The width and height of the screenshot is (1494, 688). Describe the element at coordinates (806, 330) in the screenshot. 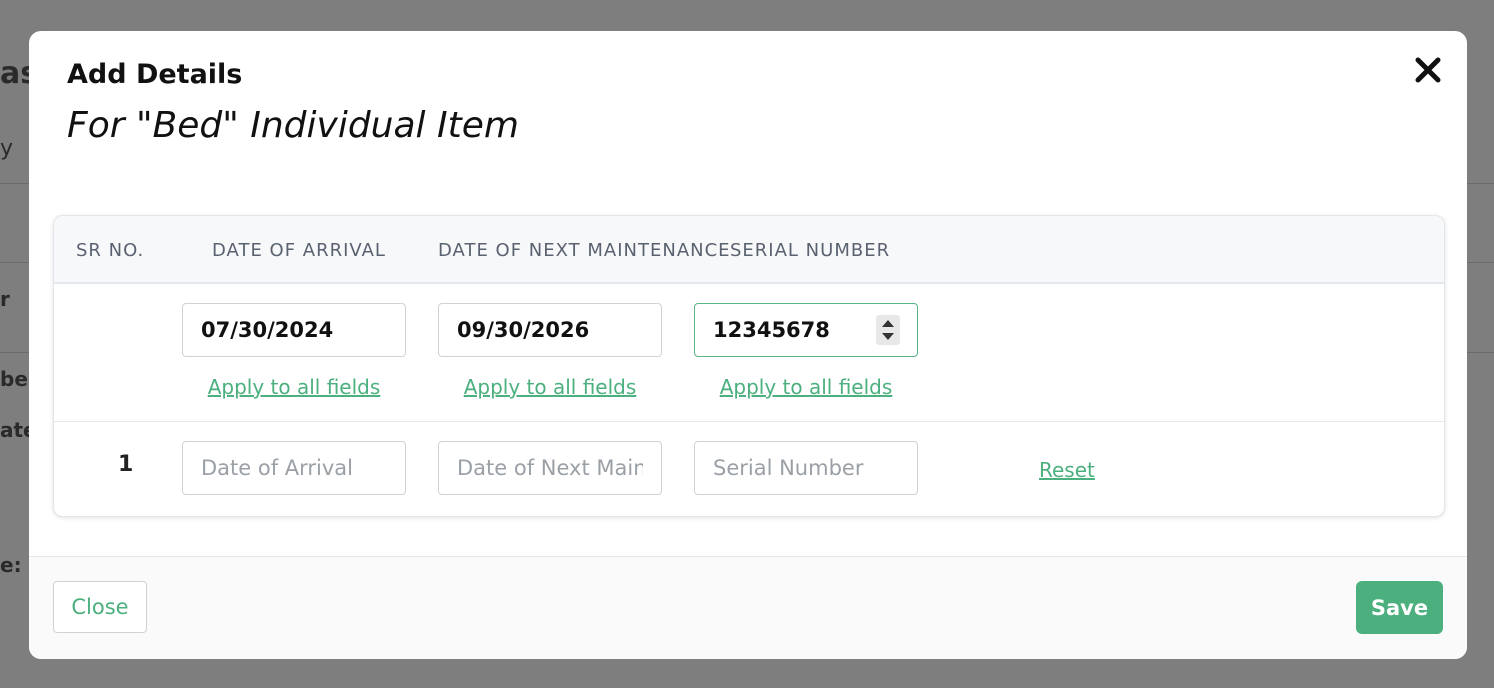

I see `apply-serial-number-wrapper` at that location.